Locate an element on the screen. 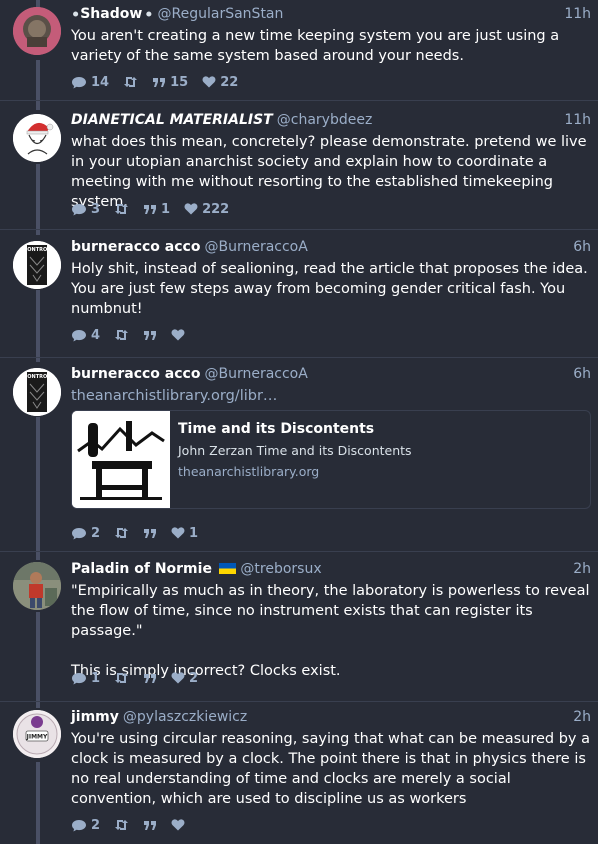 Image resolution: width=598 pixels, height=844 pixels. action-bar: 4 is located at coordinates (135, 335).